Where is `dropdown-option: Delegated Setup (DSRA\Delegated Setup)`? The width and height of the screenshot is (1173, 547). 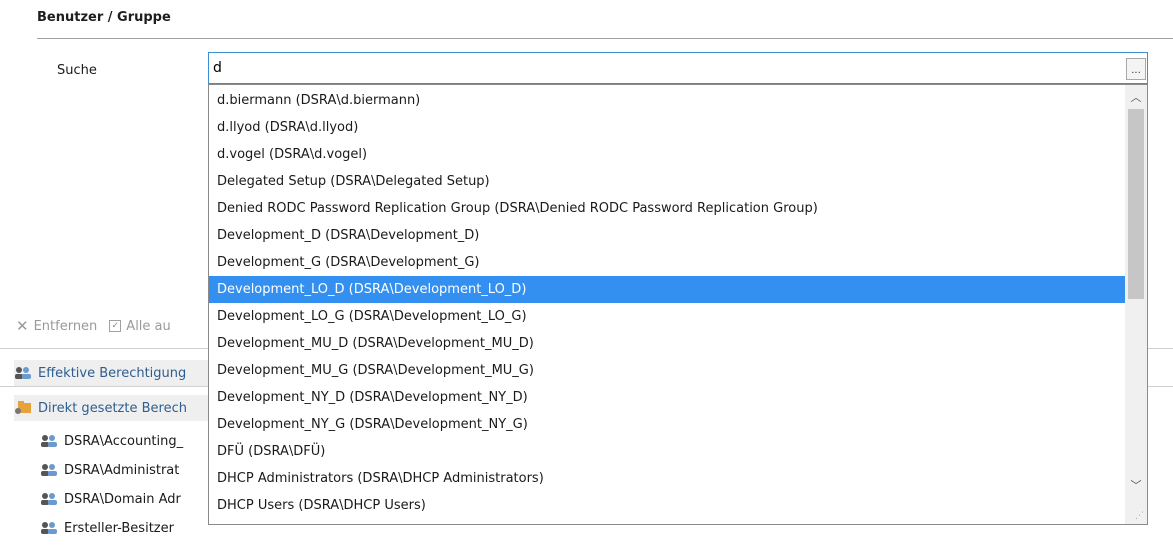
dropdown-option: Delegated Setup (DSRA\Delegated Setup) is located at coordinates (667, 181).